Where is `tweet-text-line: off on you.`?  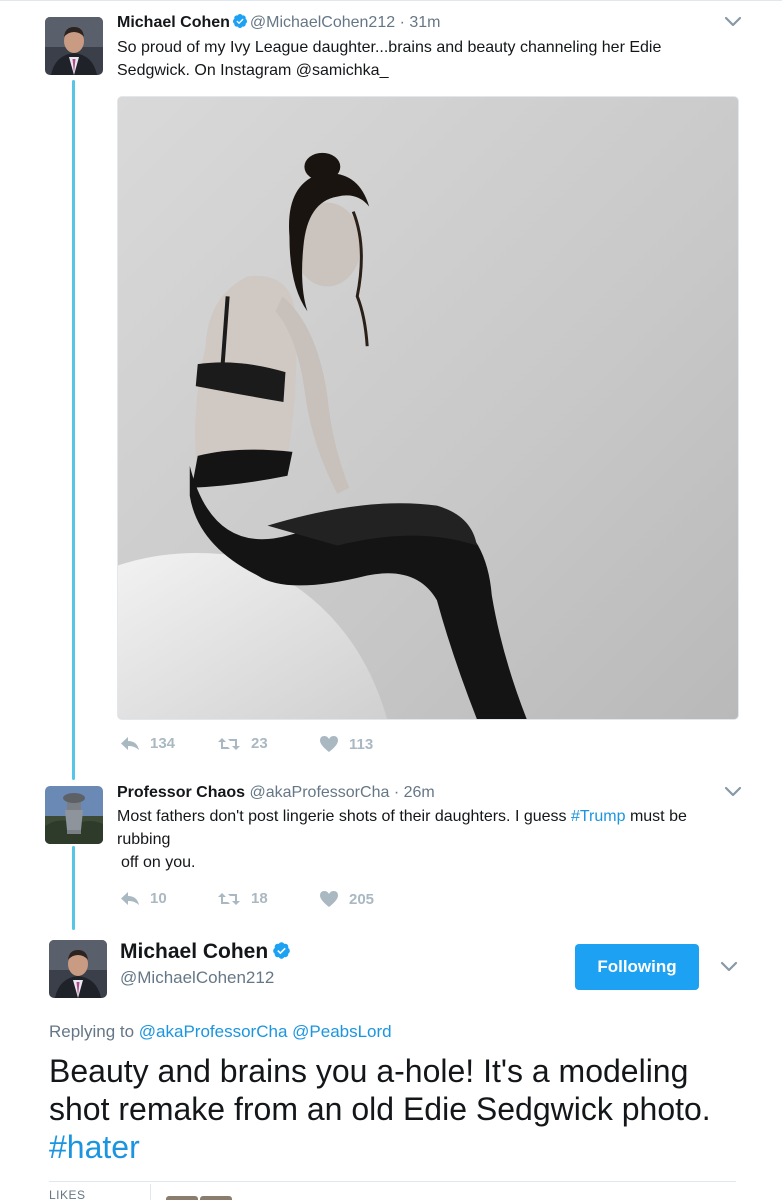
tweet-text-line: off on you. is located at coordinates (158, 862).